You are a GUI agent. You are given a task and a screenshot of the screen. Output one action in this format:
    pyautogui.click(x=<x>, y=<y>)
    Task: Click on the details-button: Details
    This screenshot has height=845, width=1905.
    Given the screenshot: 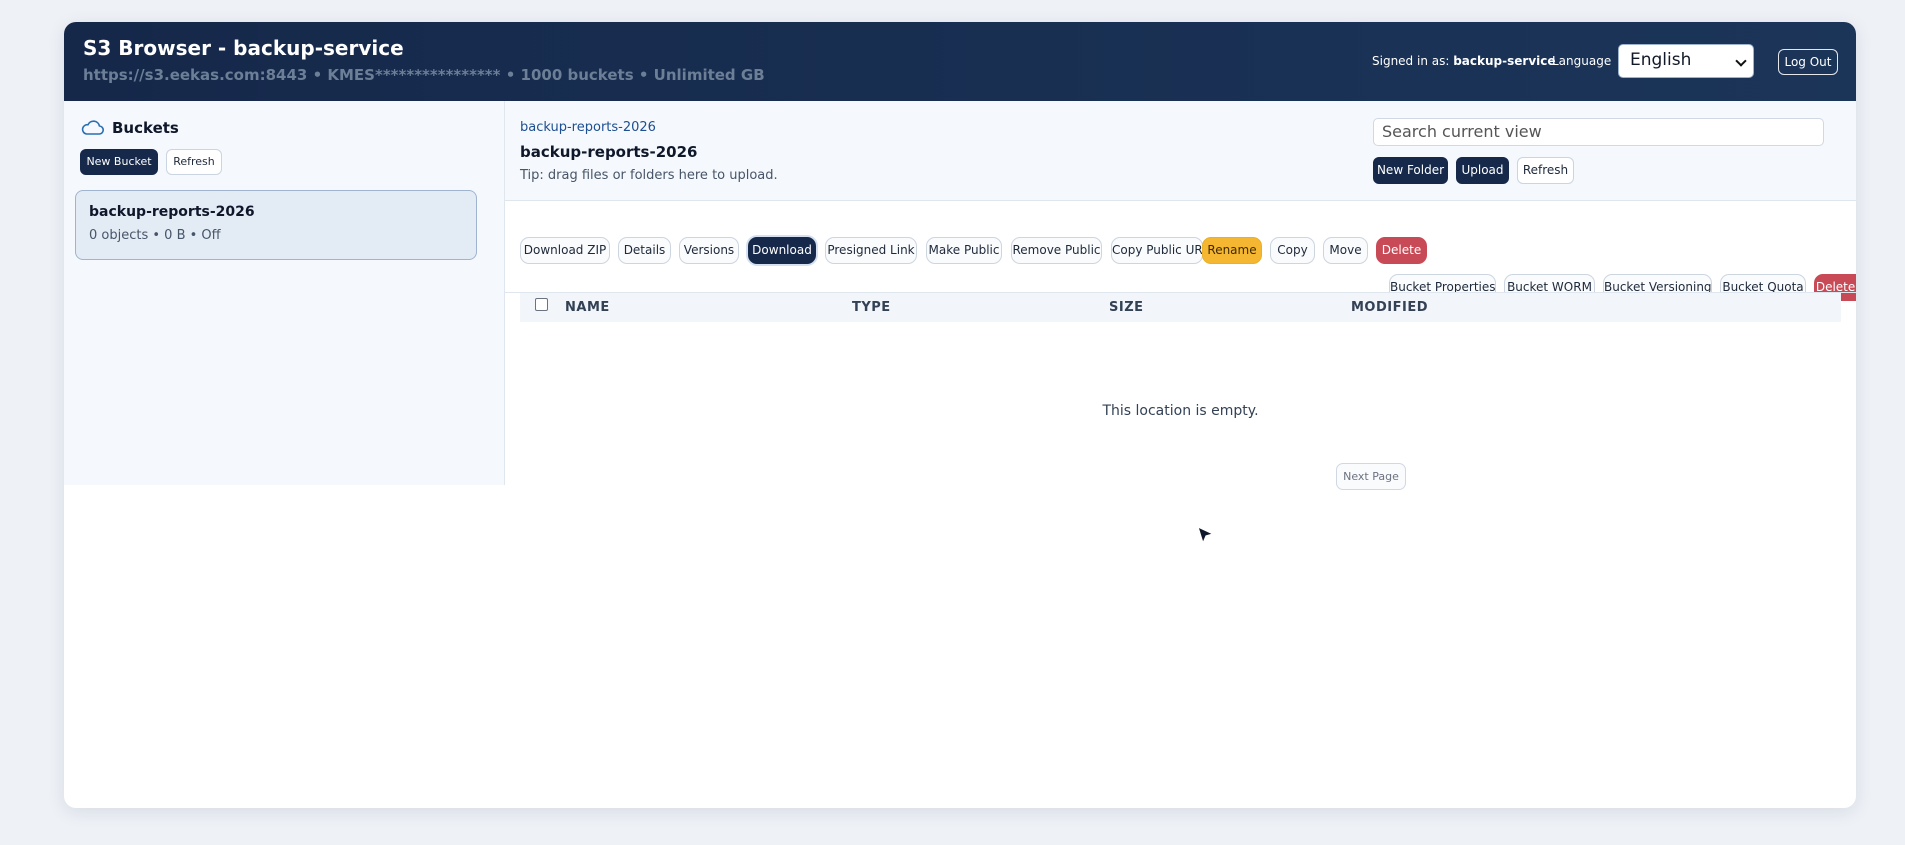 What is the action you would take?
    pyautogui.click(x=644, y=250)
    